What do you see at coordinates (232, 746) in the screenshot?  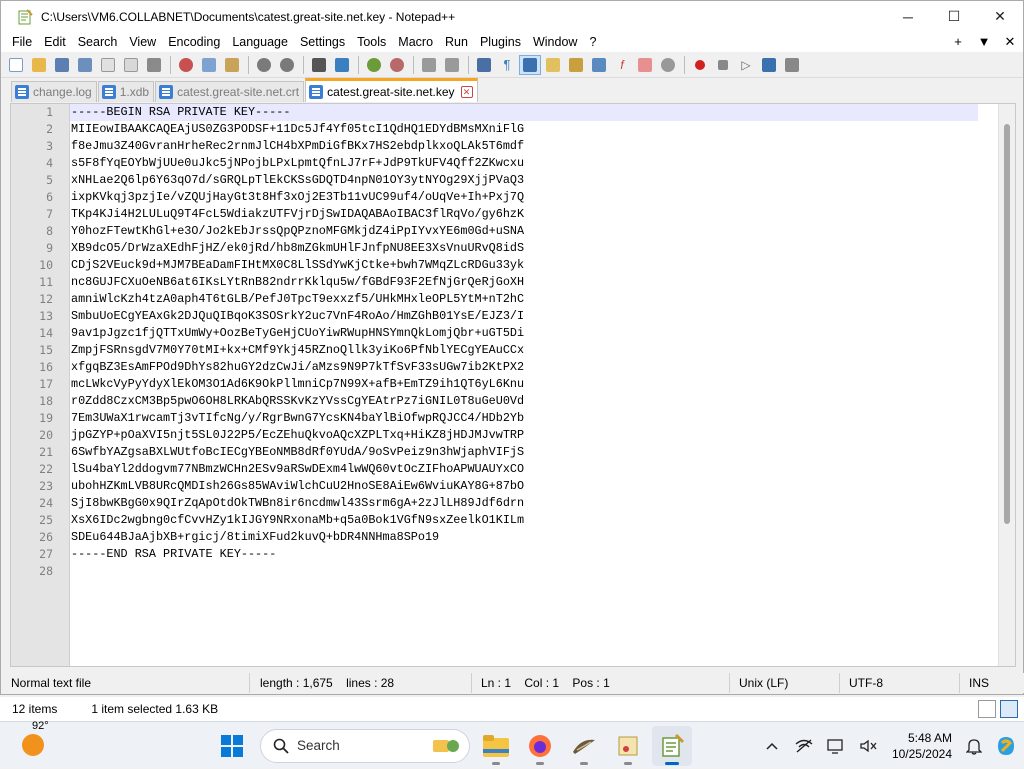 I see `start-button` at bounding box center [232, 746].